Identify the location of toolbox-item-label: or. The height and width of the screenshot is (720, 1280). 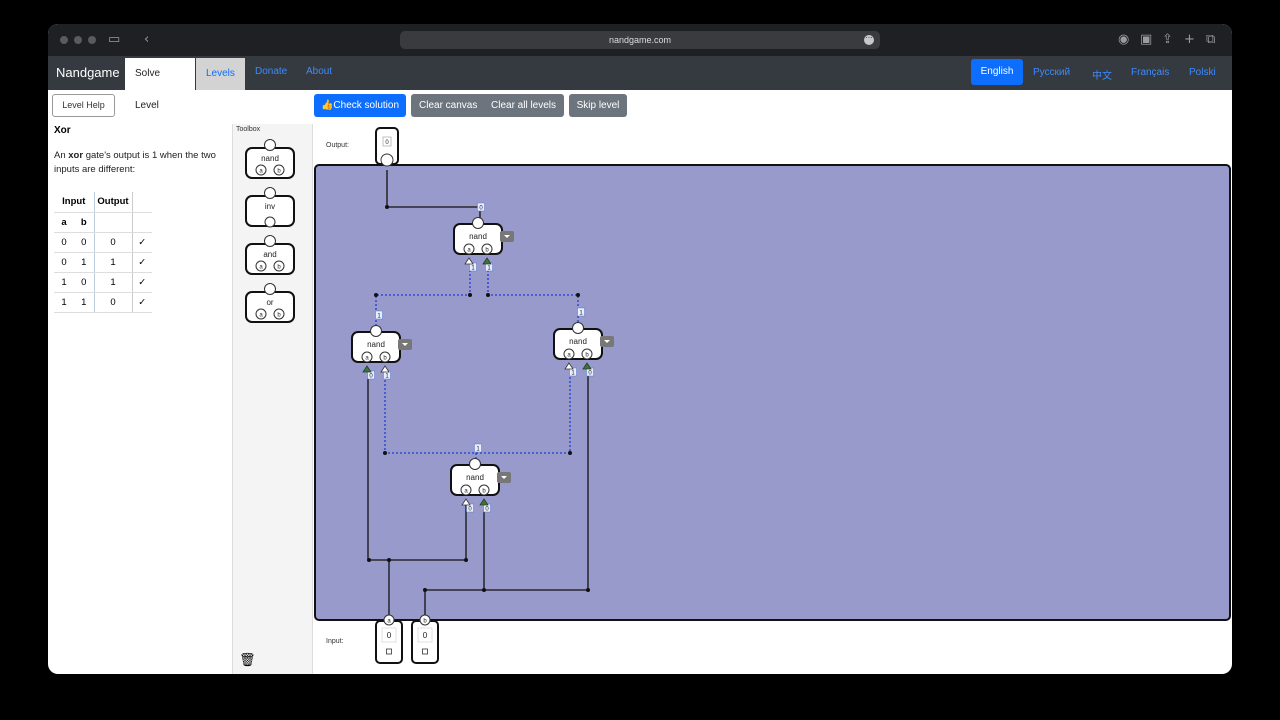
(269, 302).